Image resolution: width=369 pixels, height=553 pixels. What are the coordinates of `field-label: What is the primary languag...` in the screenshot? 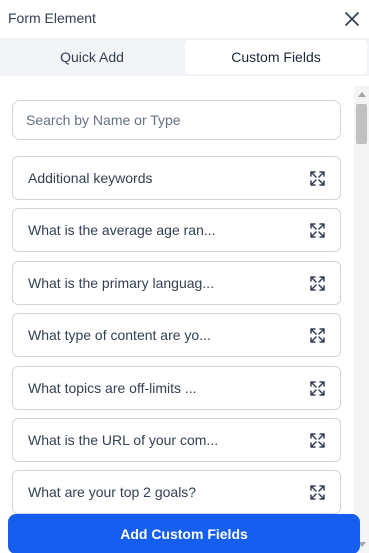 It's located at (121, 283).